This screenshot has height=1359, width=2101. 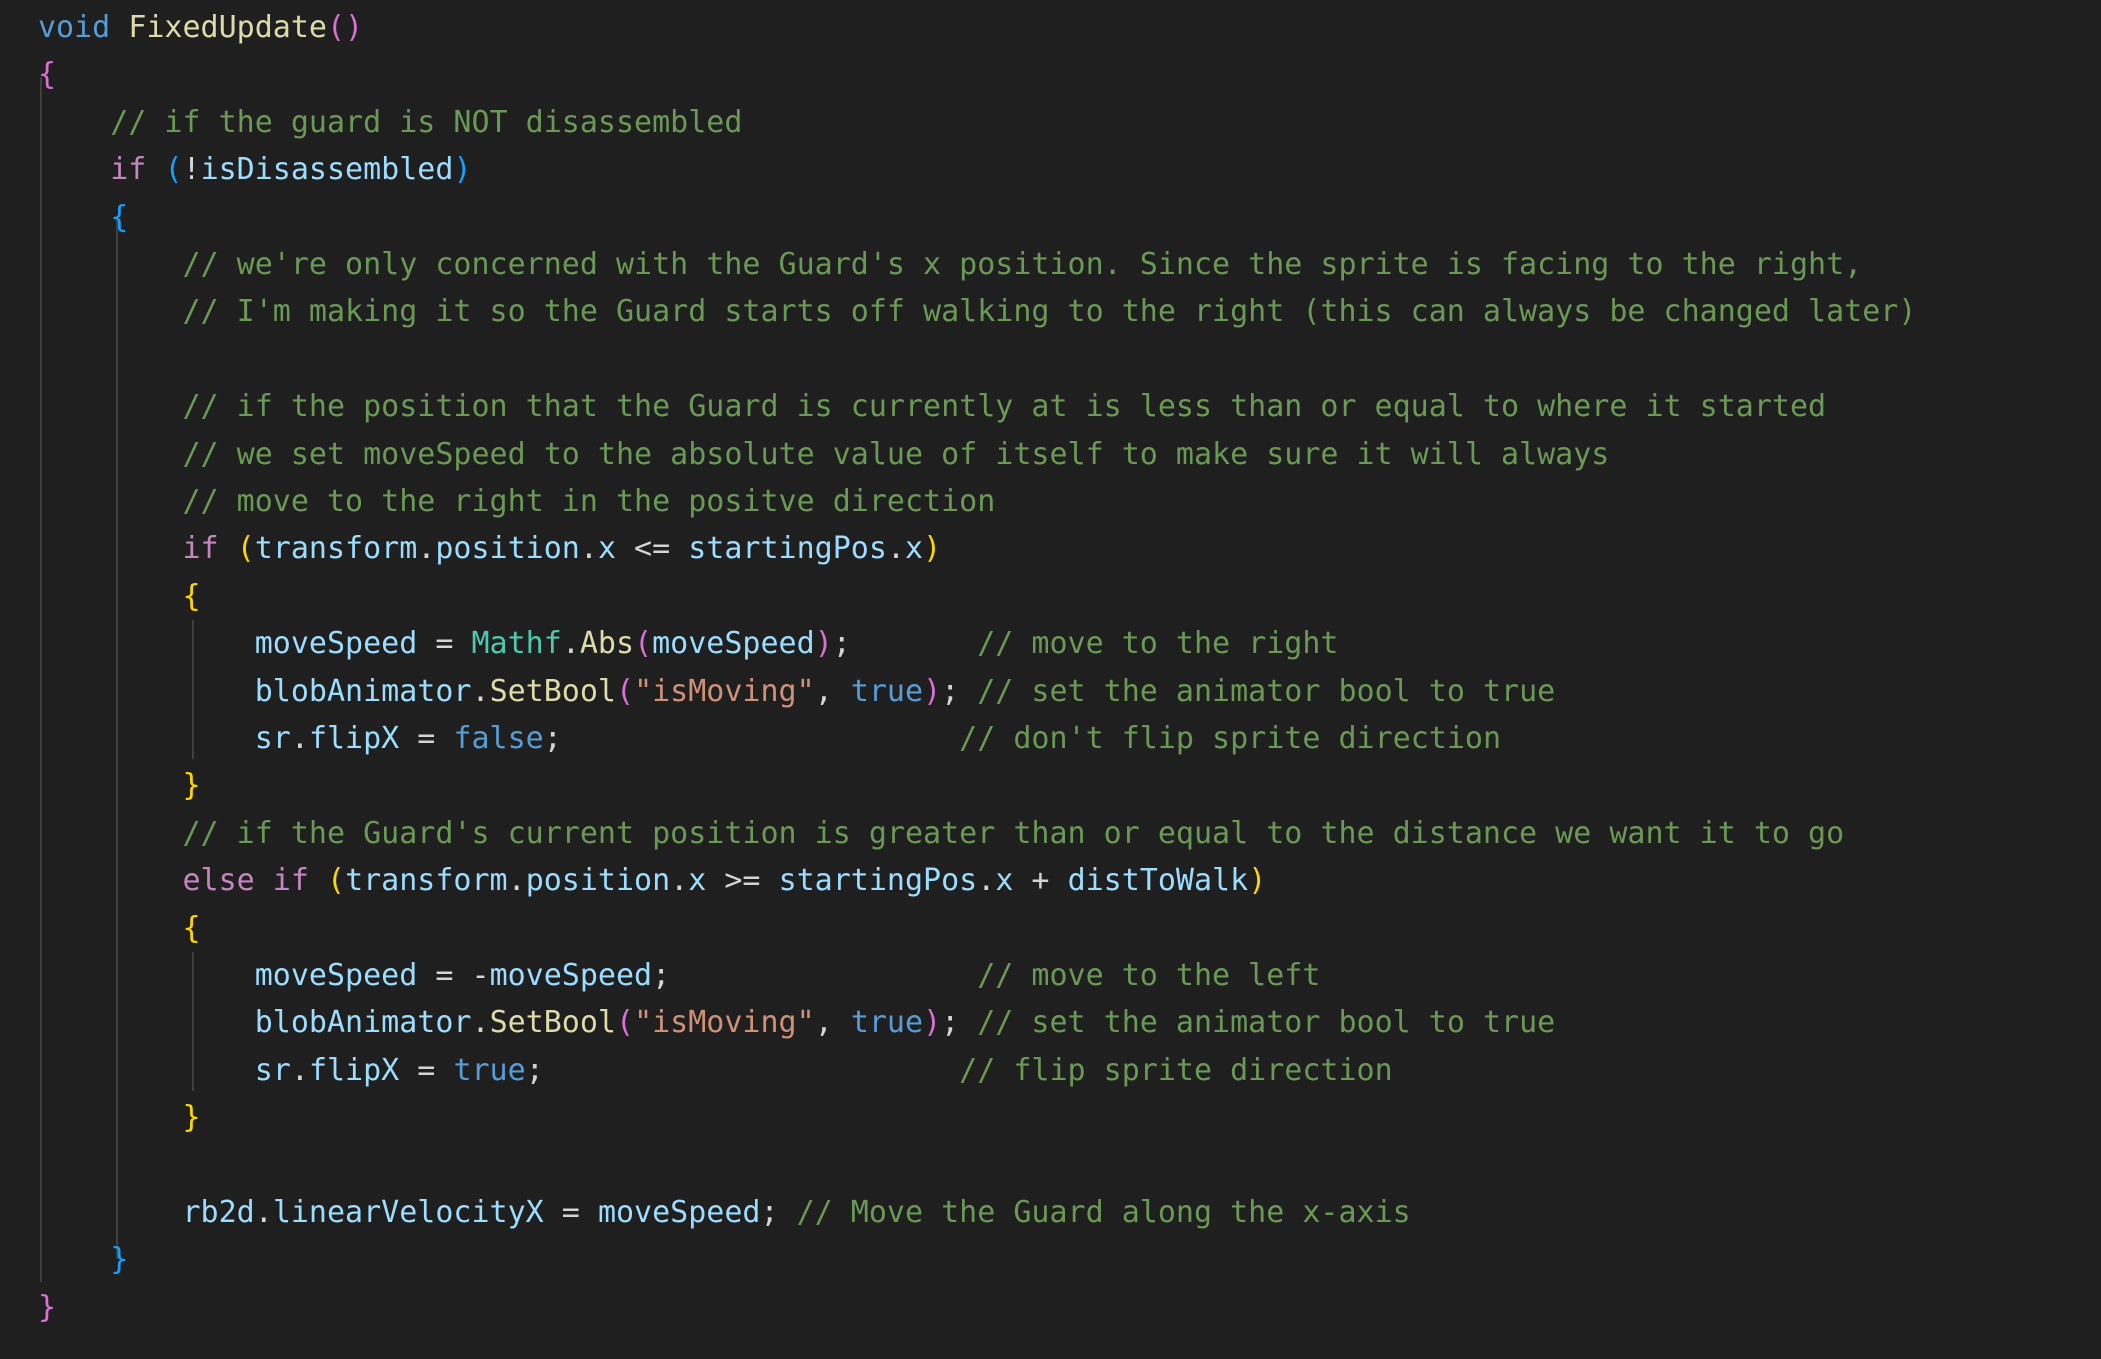 I want to click on code-line-1: void FixedUpdate(), so click(x=200, y=27).